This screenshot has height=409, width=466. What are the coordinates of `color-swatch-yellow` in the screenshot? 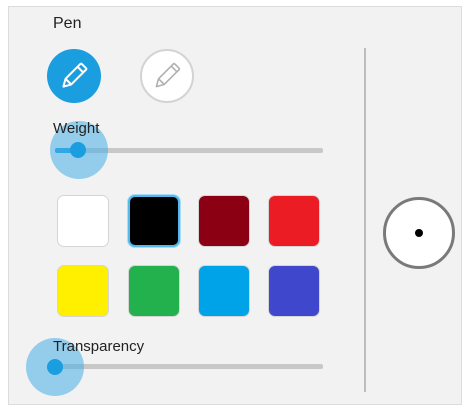 It's located at (83, 291).